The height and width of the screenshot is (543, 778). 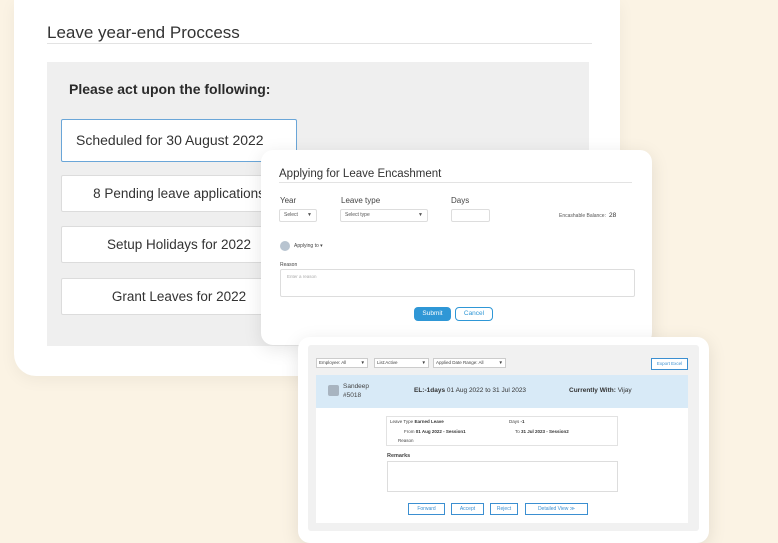 I want to click on page-title: Leave year-end Proccess, so click(x=143, y=32).